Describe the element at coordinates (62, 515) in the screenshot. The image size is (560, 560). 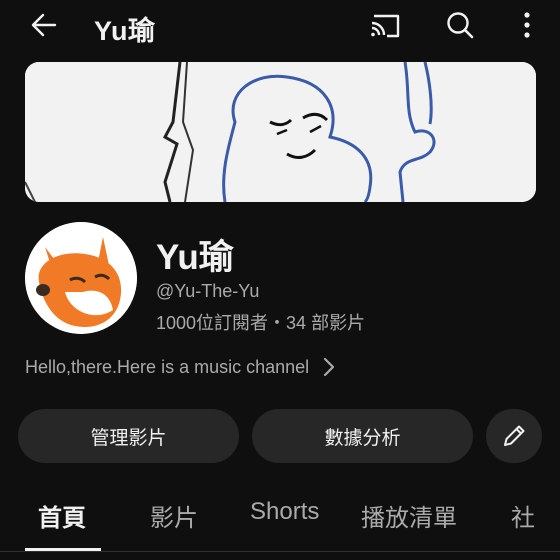
I see `tab-home: 首頁` at that location.